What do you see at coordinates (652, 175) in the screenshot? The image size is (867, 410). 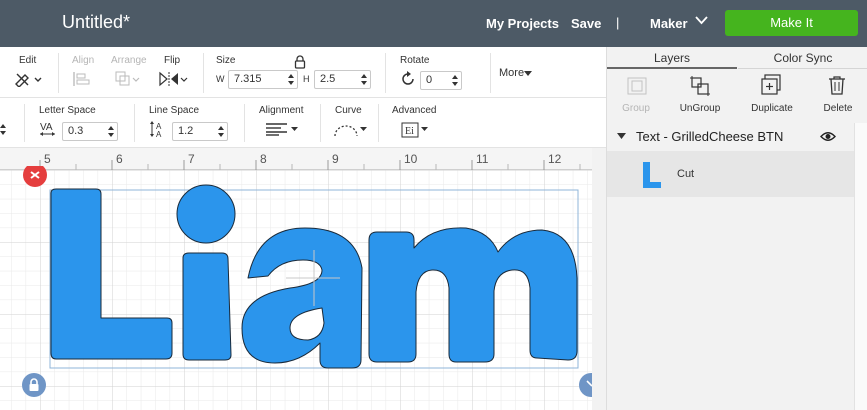 I see `layer-thumbnail-icon` at bounding box center [652, 175].